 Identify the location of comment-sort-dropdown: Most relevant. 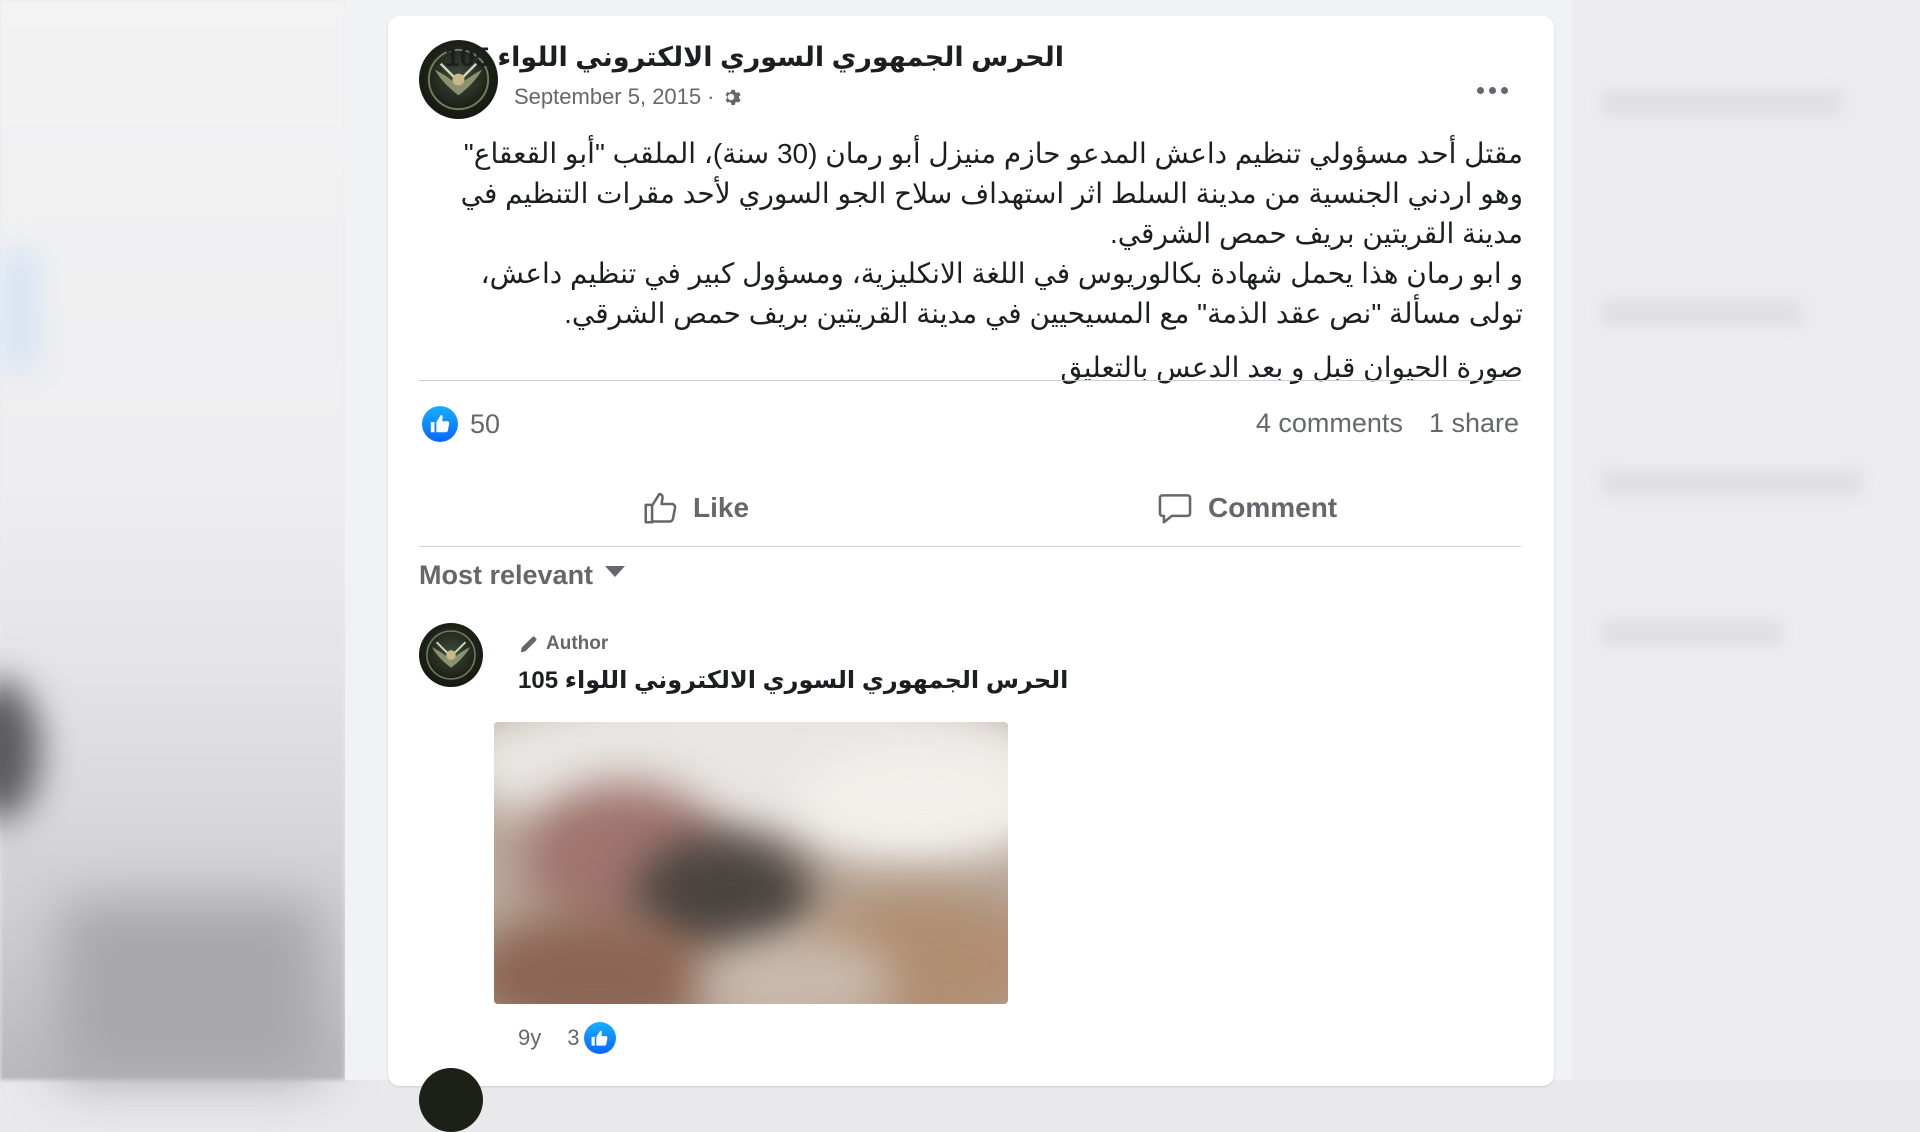
(522, 575).